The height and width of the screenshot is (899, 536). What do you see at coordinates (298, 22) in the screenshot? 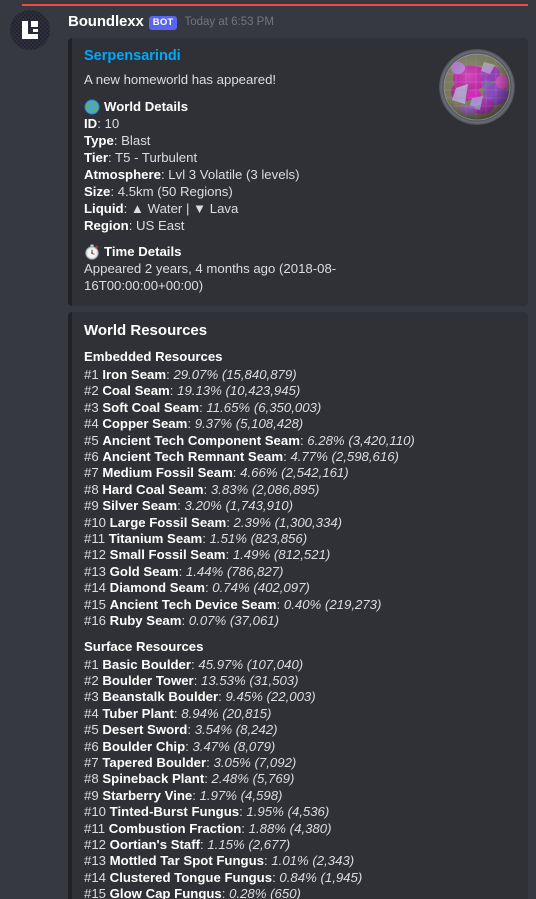
I see `message-header: Boundlexx BOT Today at 6:53 PM` at bounding box center [298, 22].